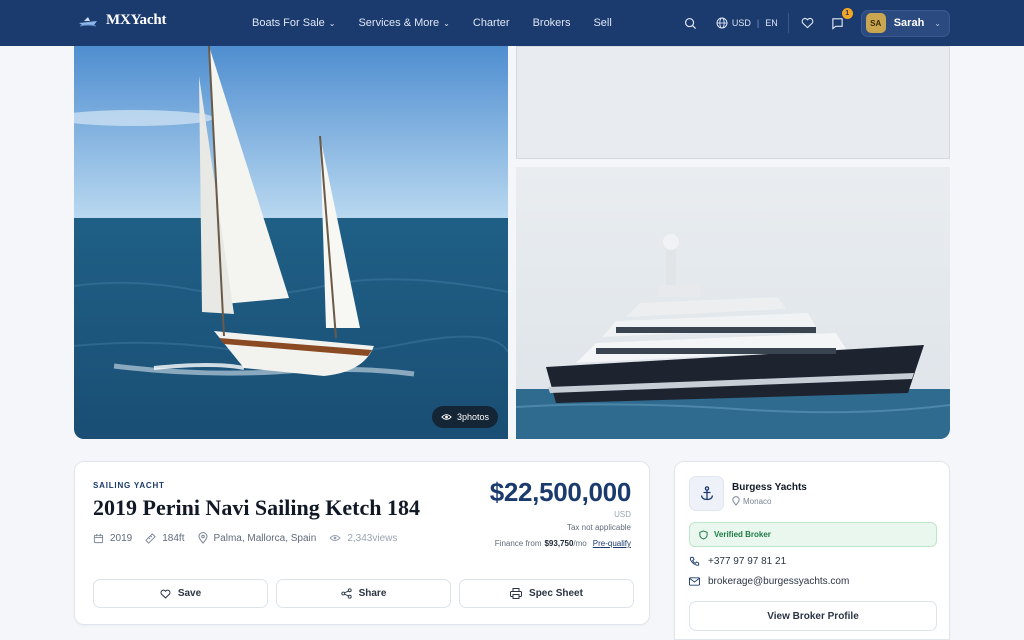 The image size is (1024, 640). What do you see at coordinates (875, 23) in the screenshot?
I see `avatar: SA` at bounding box center [875, 23].